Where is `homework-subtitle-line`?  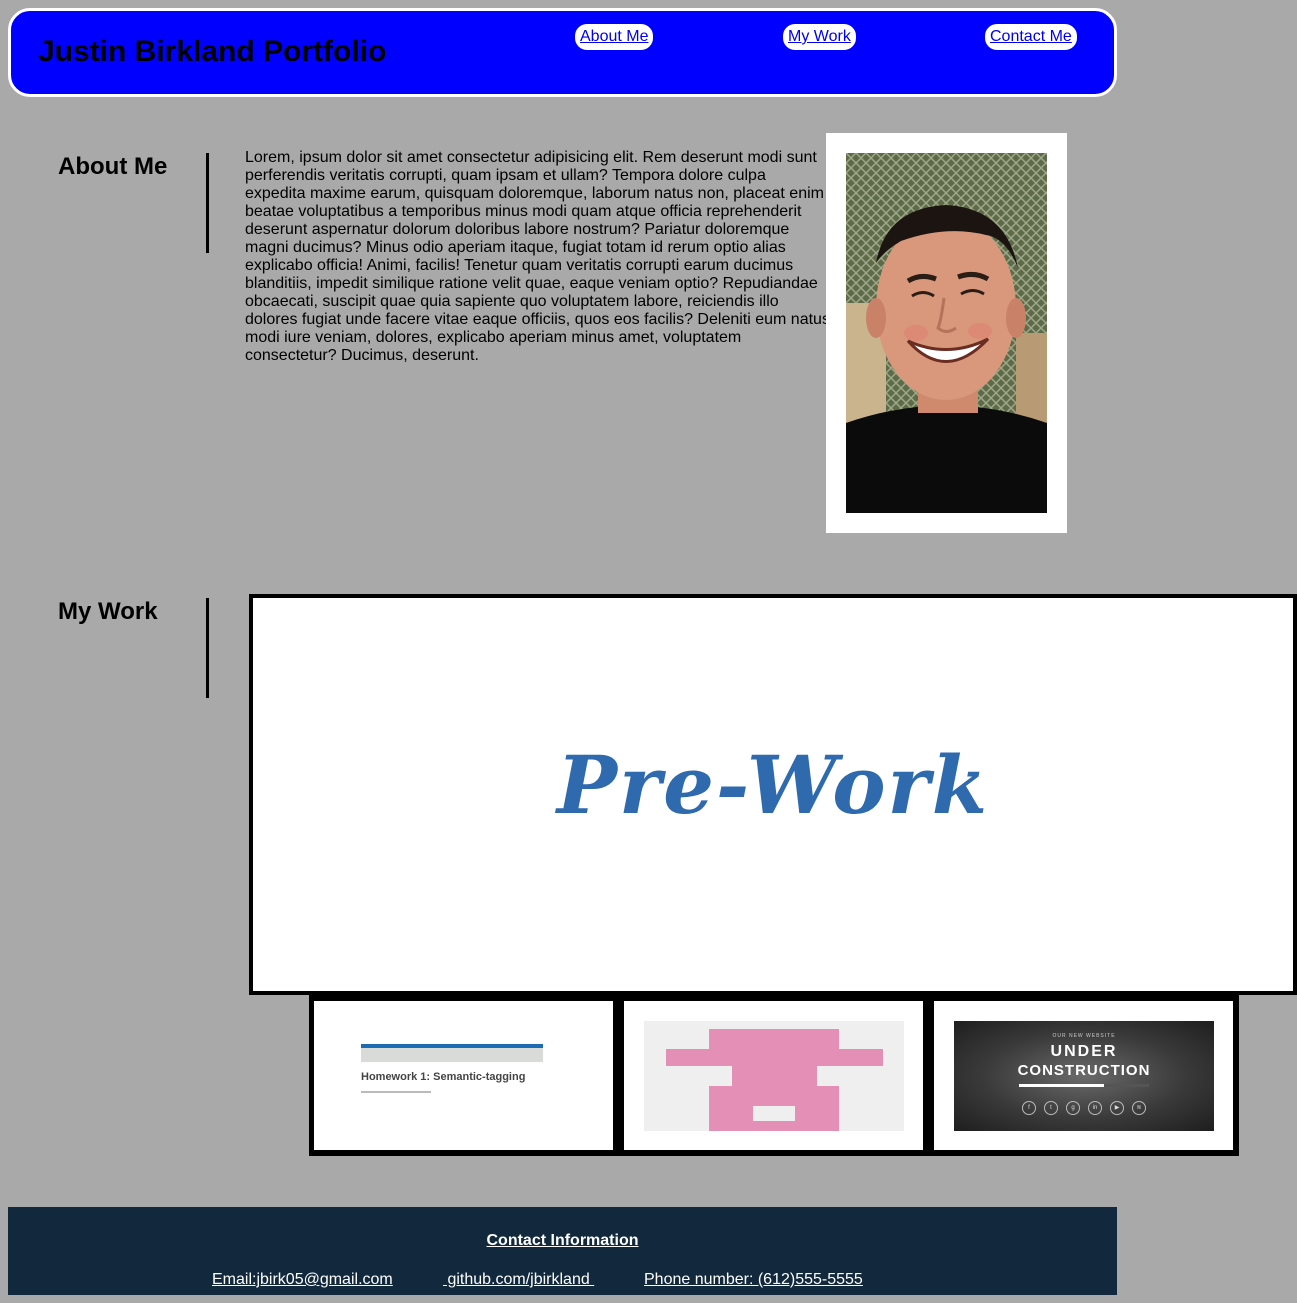 homework-subtitle-line is located at coordinates (396, 1092).